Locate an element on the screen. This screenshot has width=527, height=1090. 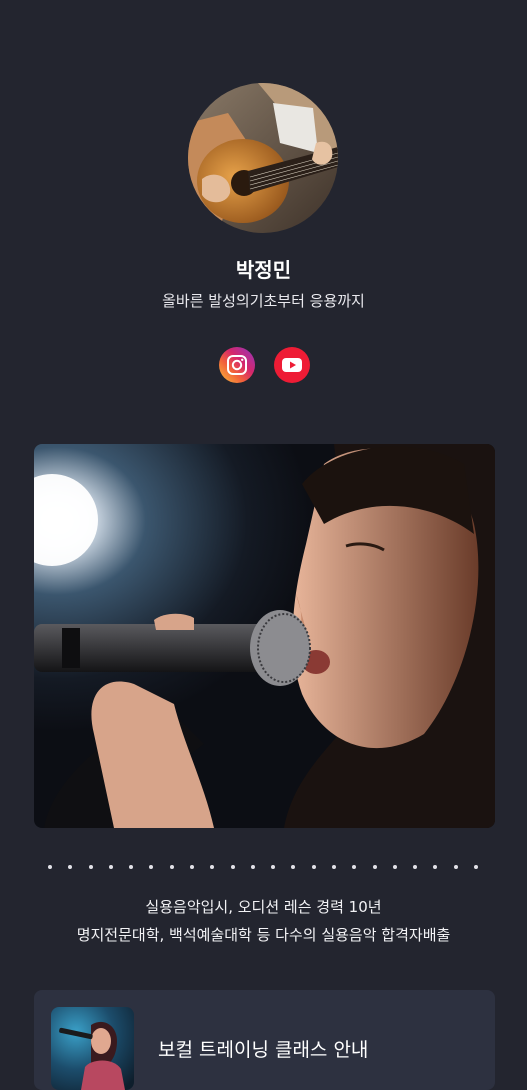
avatar-guitar-image is located at coordinates (263, 158).